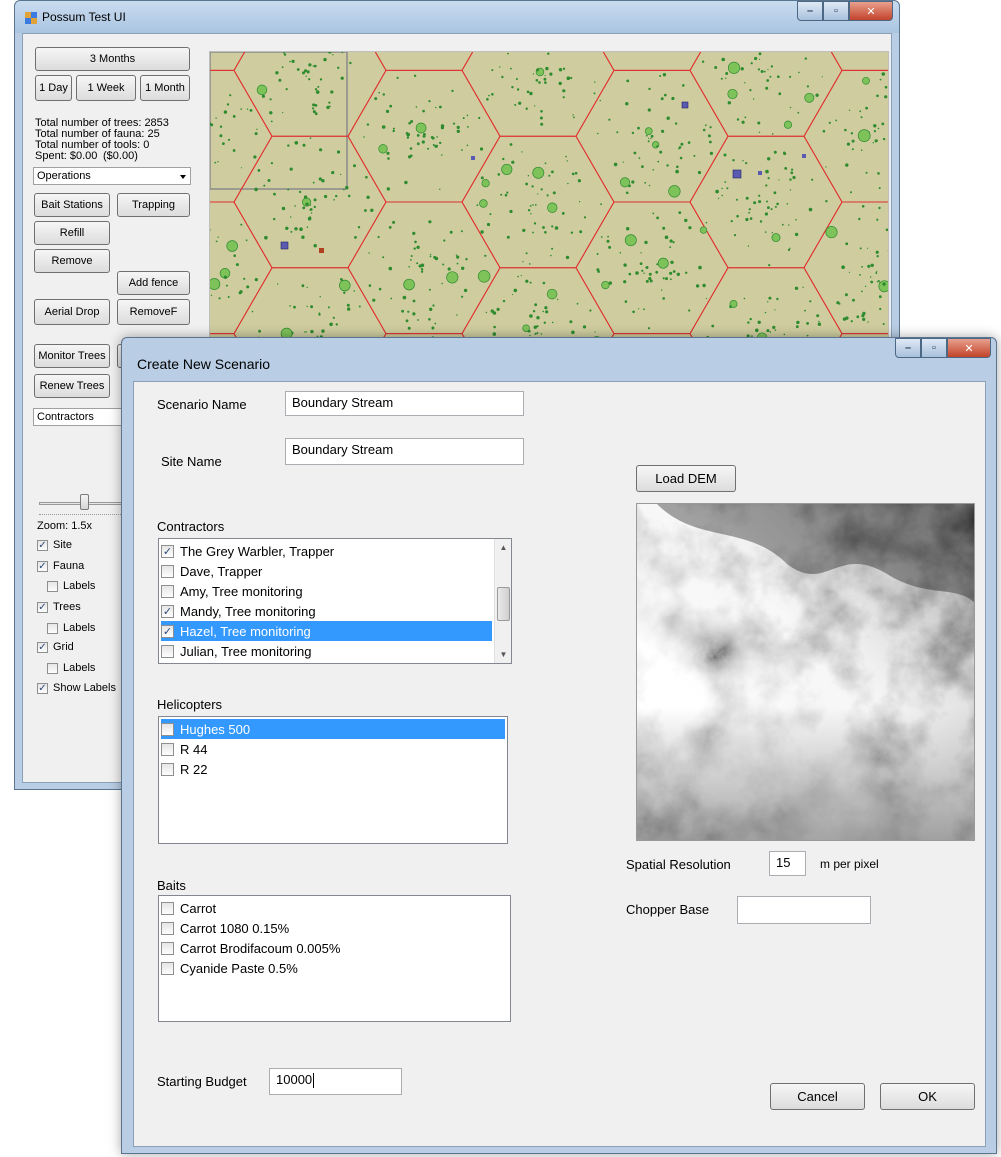  Describe the element at coordinates (72, 312) in the screenshot. I see `aerial-drop-button: Aerial Drop` at that location.